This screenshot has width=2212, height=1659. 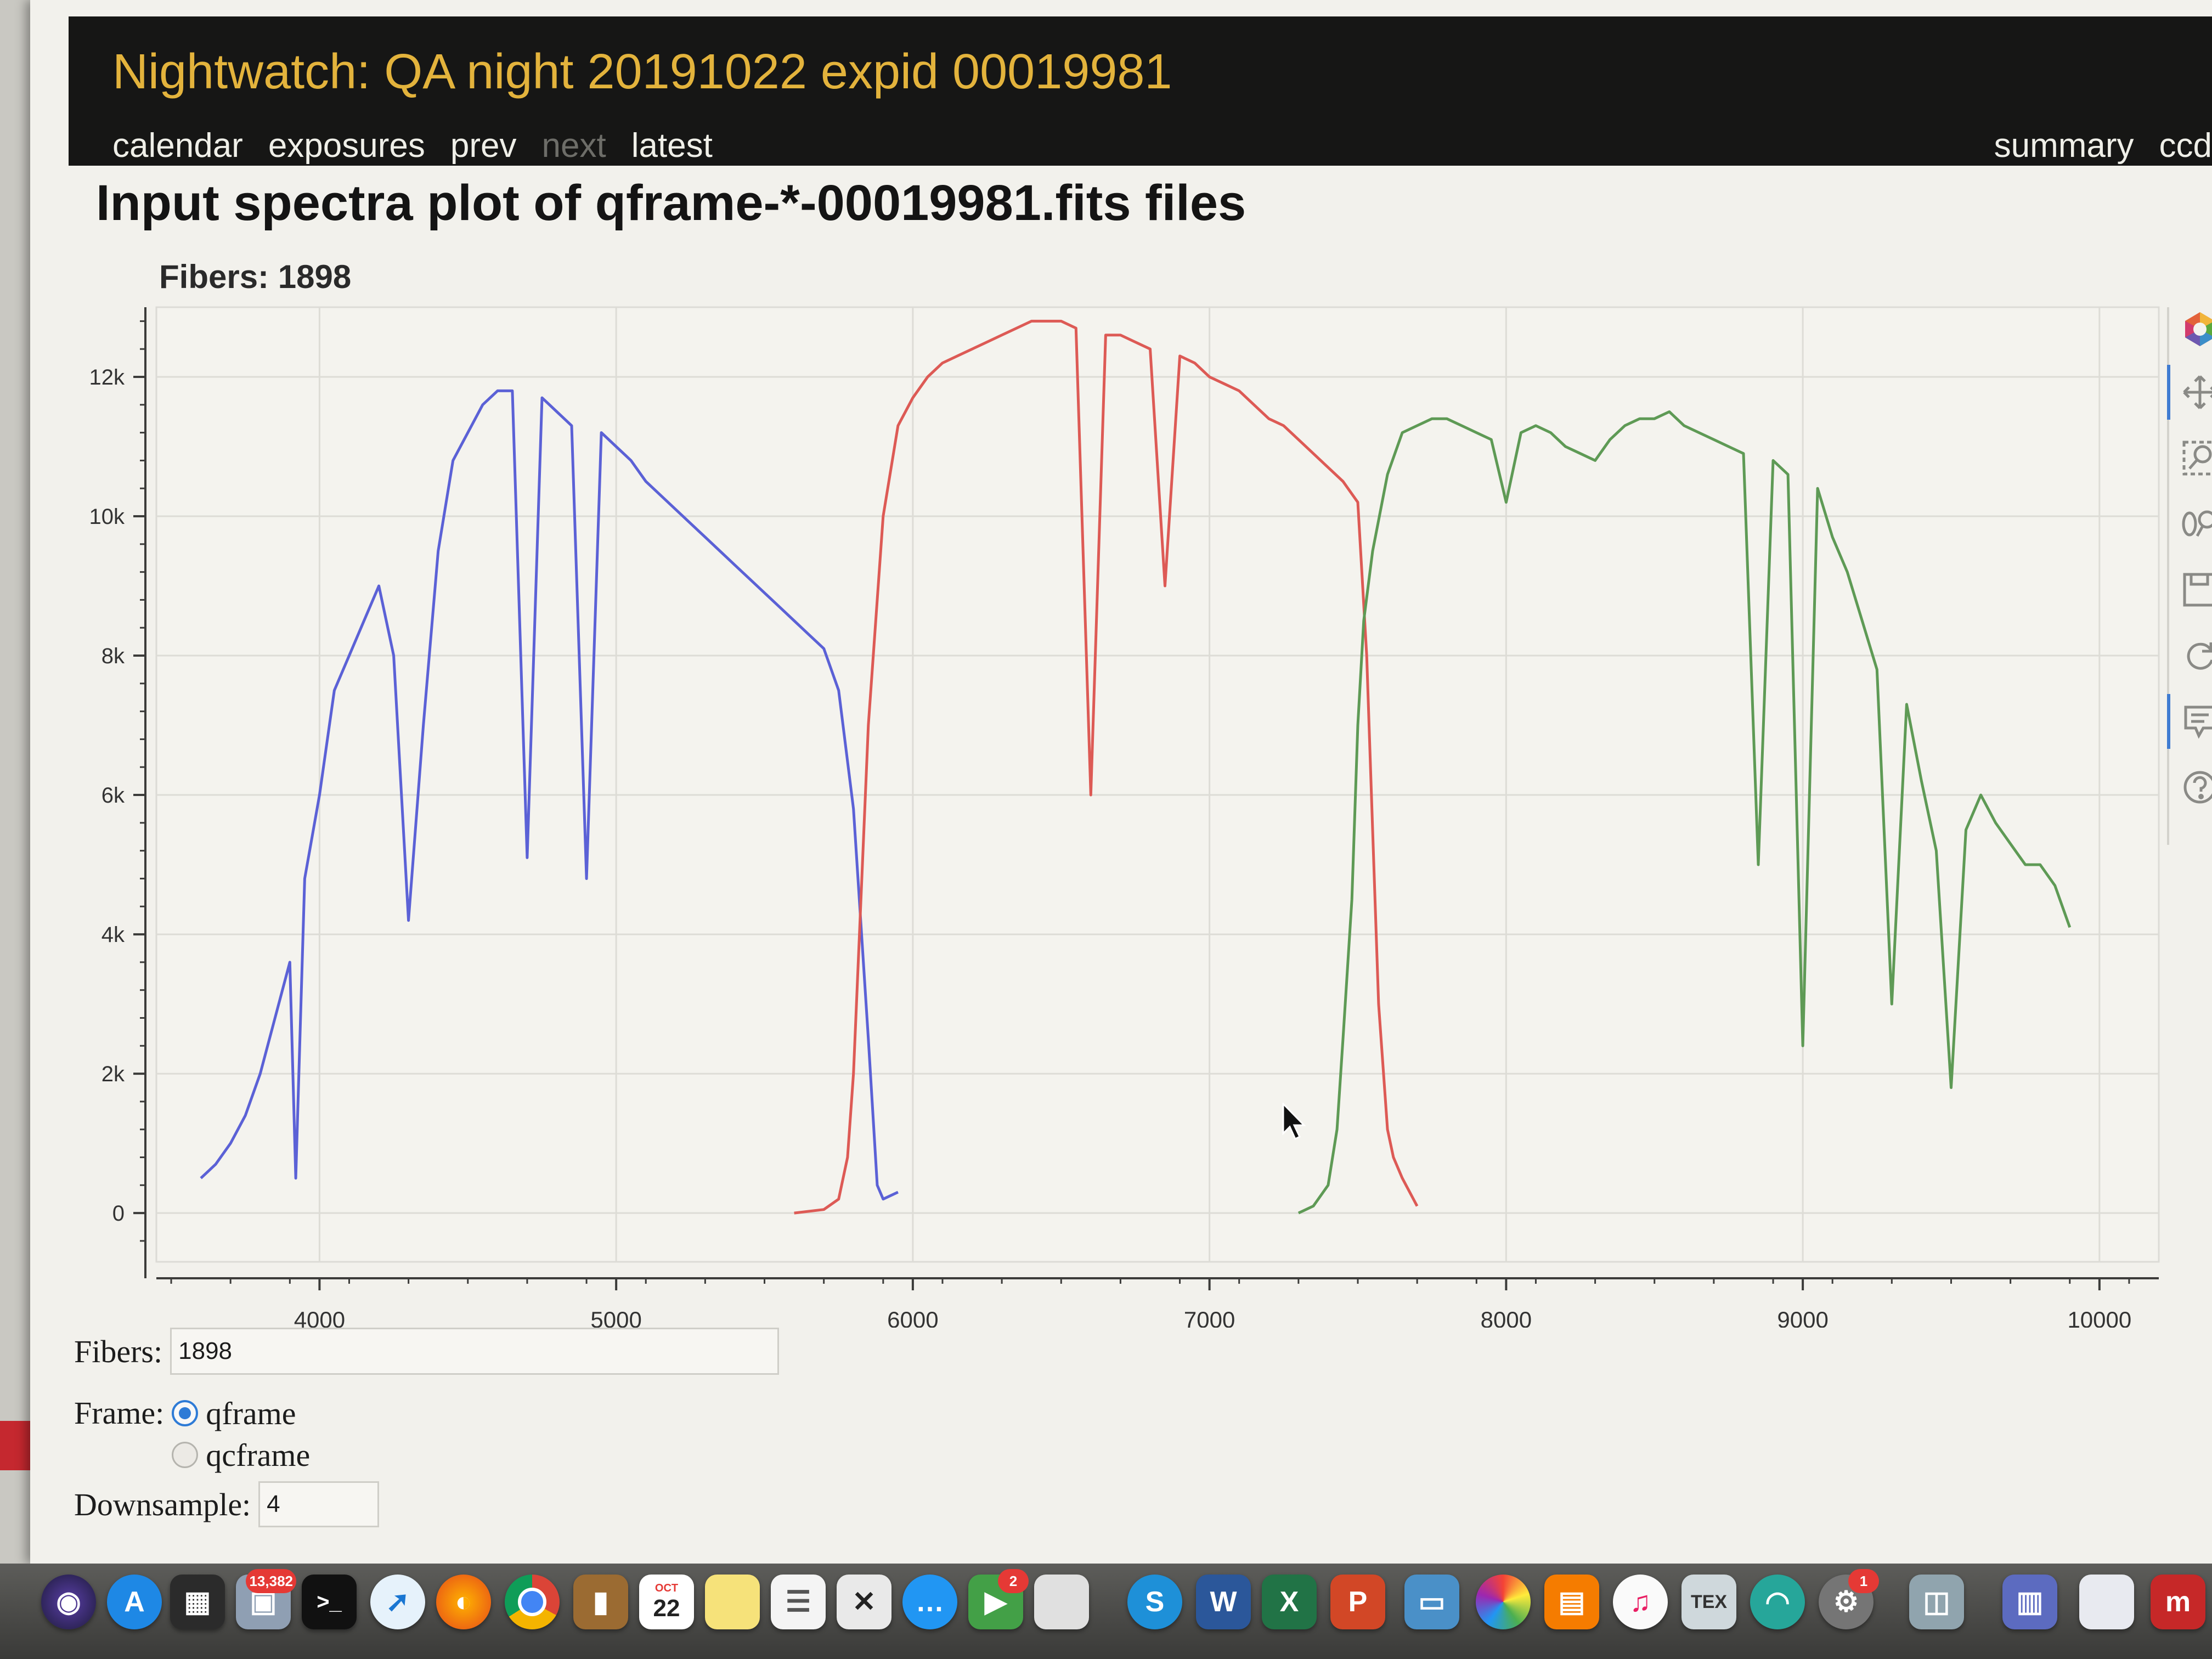 What do you see at coordinates (258, 1455) in the screenshot?
I see `frame-option-label: qcframe` at bounding box center [258, 1455].